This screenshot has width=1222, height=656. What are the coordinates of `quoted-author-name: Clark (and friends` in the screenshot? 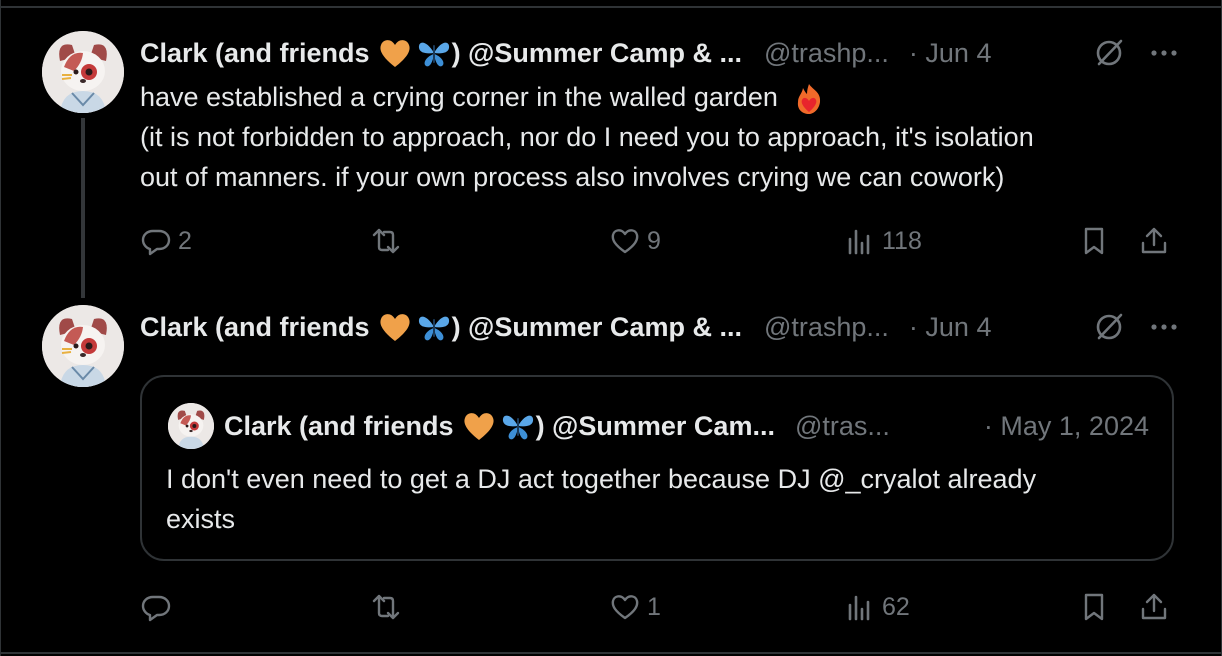 It's located at (339, 425).